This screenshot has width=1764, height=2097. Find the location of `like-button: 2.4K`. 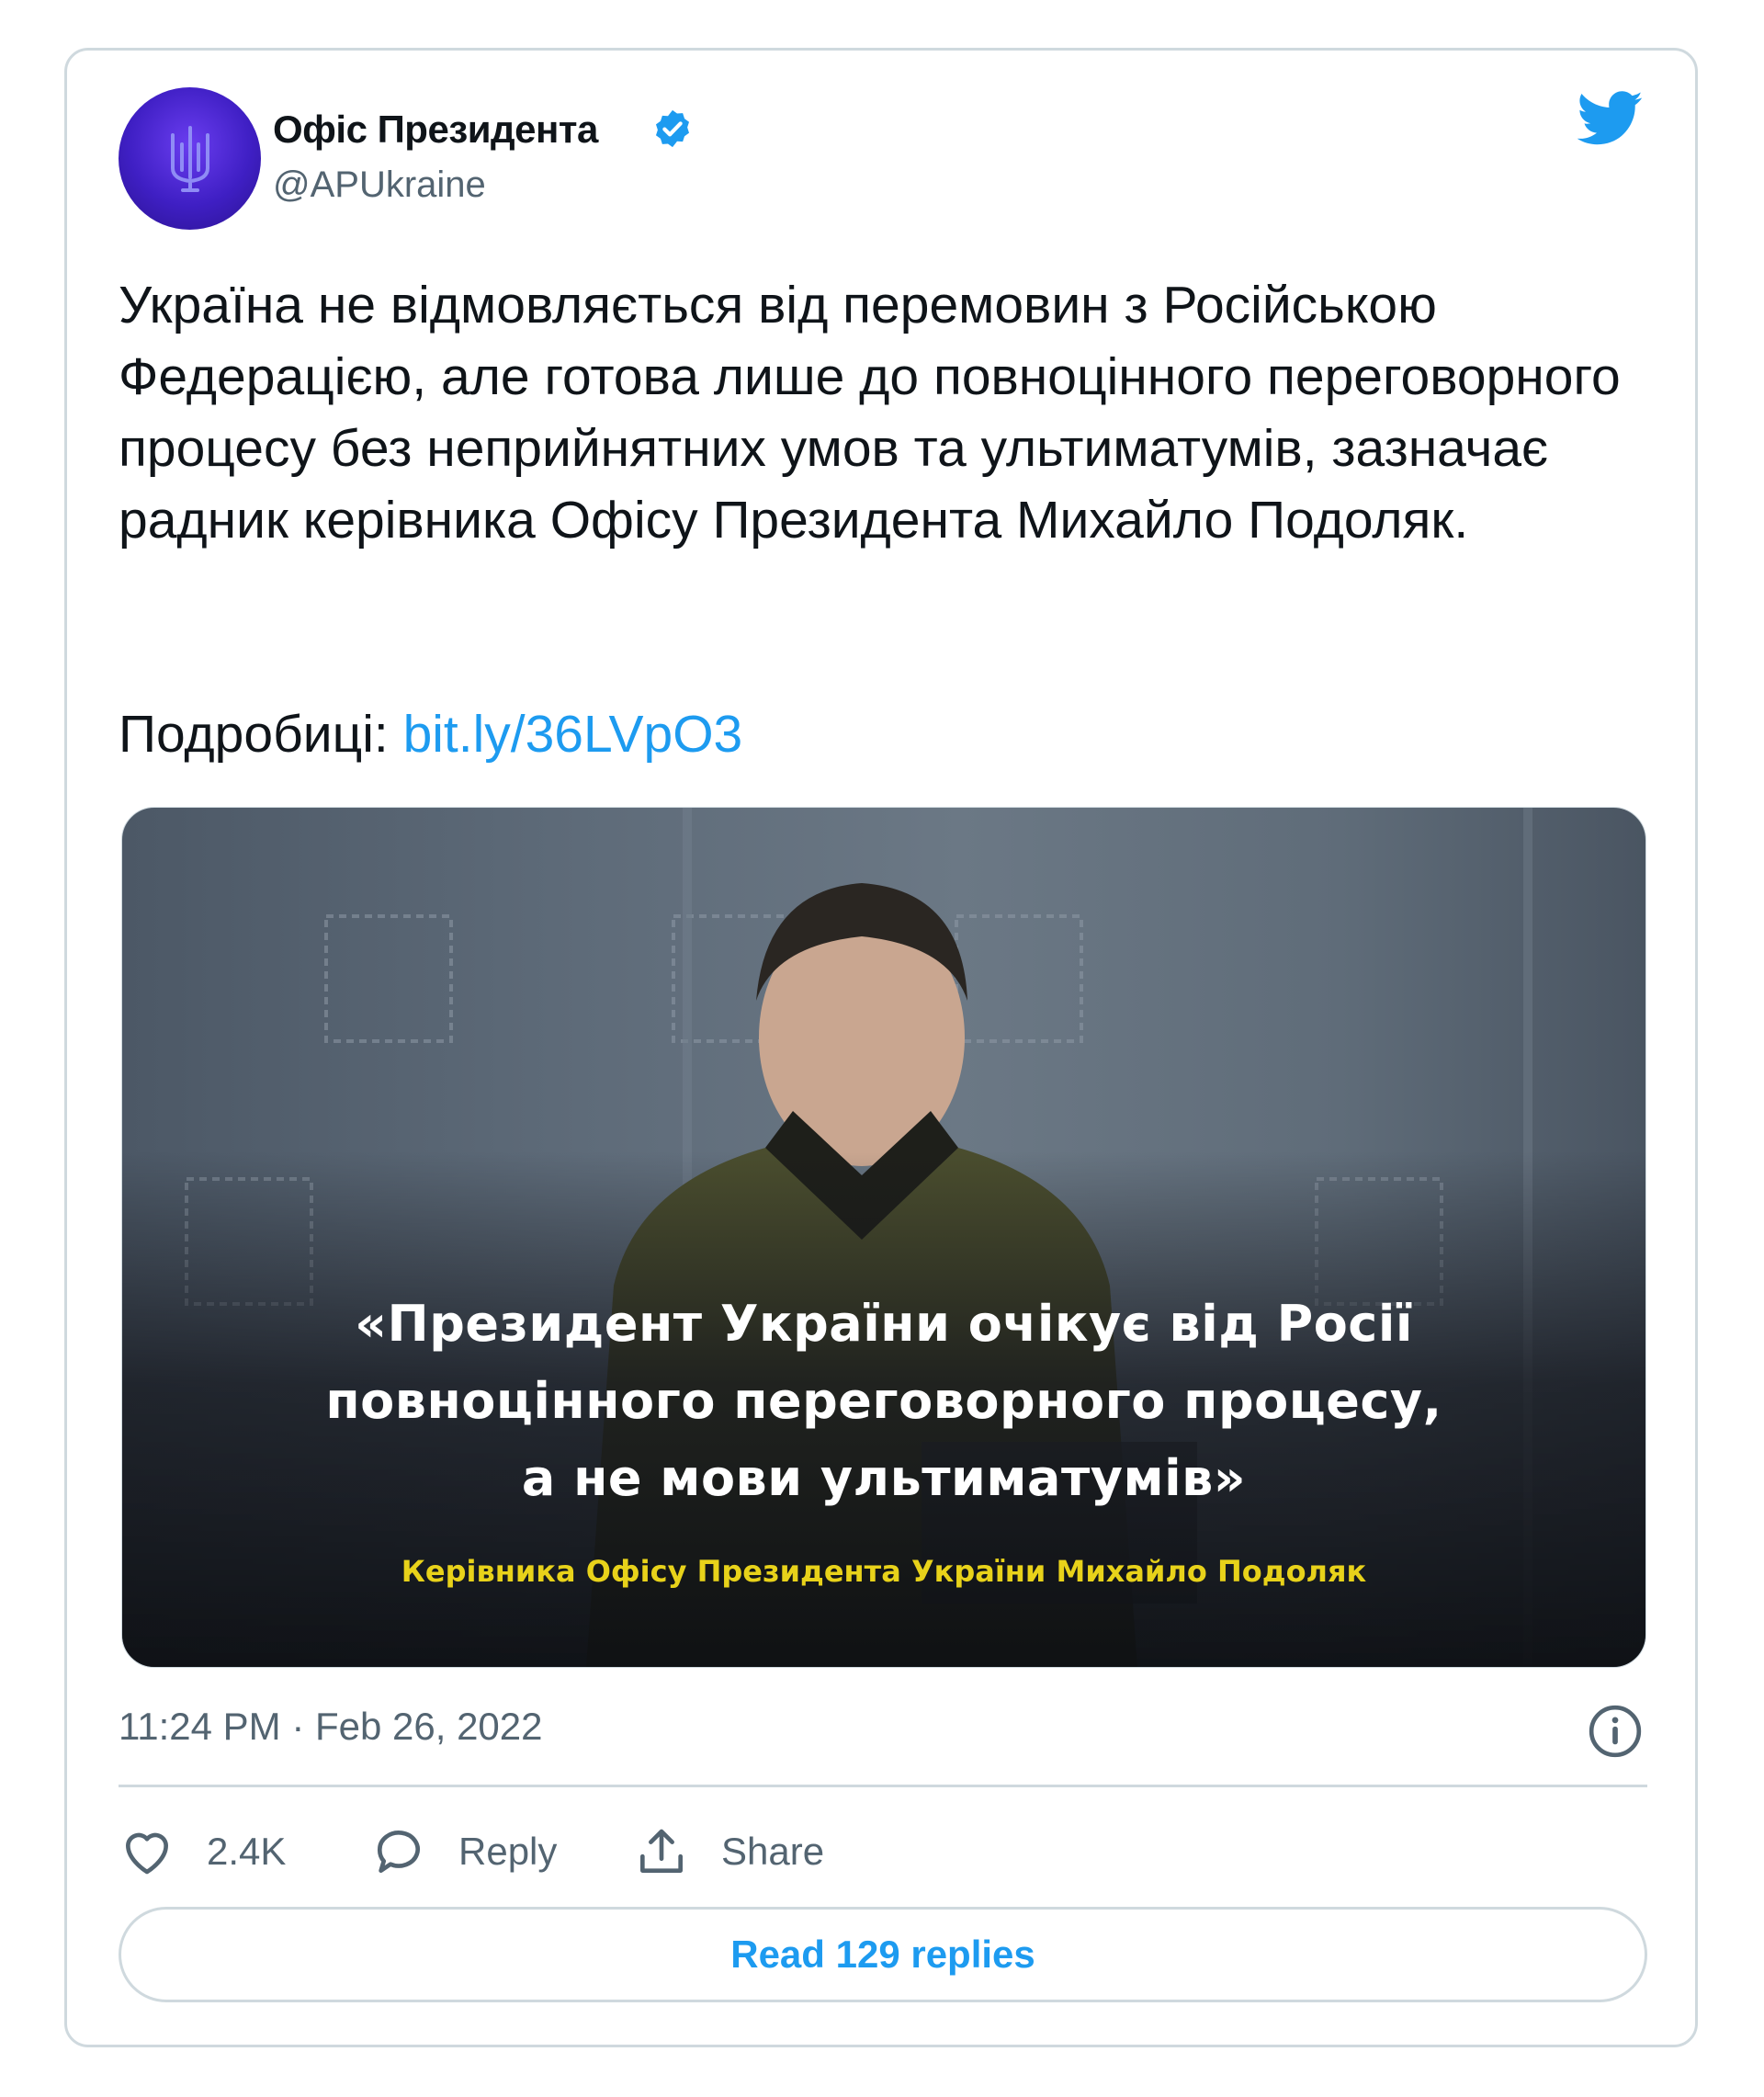

like-button: 2.4K is located at coordinates (220, 1852).